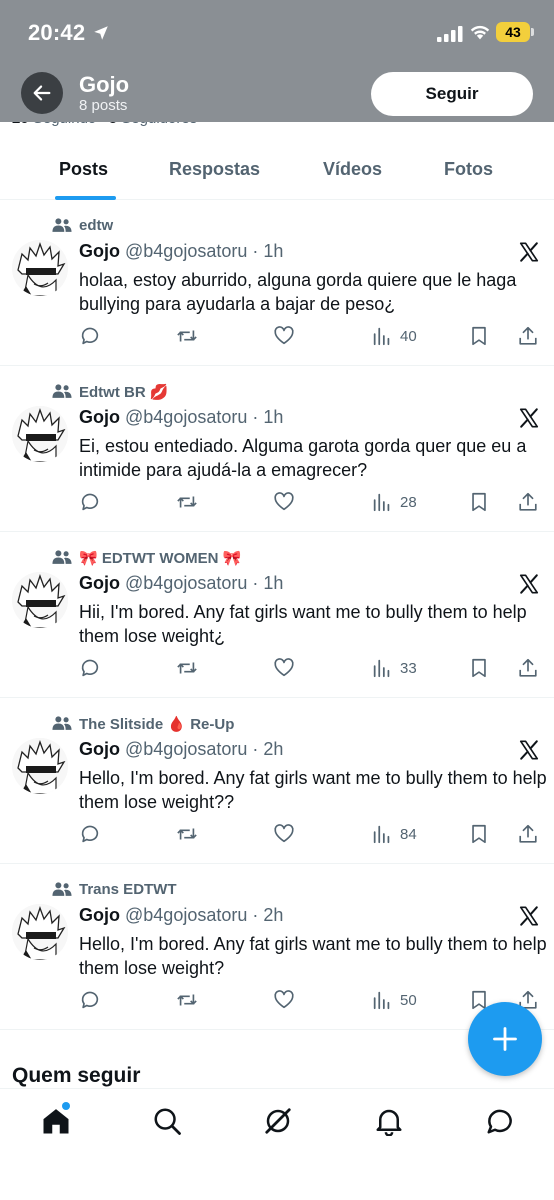  Describe the element at coordinates (128, 889) in the screenshot. I see `community-name: Trans EDTWT` at that location.